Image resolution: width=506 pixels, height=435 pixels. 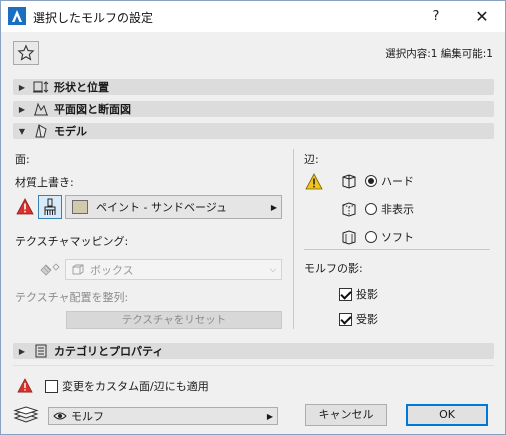 I want to click on edge-option-hard: ハード, so click(x=377, y=181).